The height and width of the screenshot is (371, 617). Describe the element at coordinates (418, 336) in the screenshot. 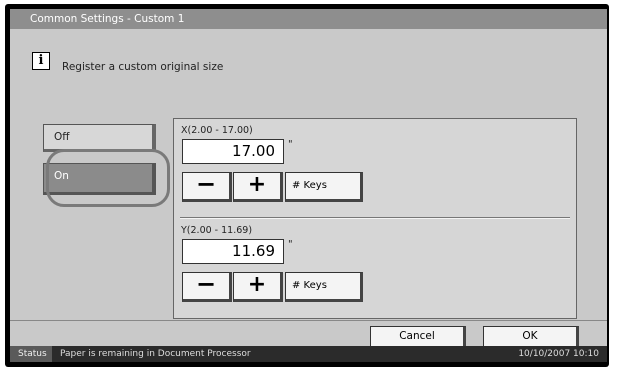

I see `cancel-button: Cancel` at that location.